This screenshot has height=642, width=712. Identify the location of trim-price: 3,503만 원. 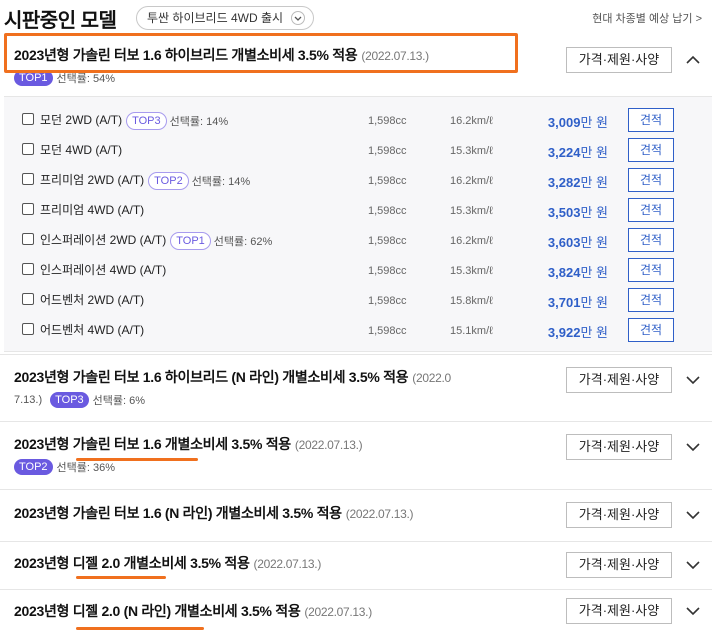
(577, 212).